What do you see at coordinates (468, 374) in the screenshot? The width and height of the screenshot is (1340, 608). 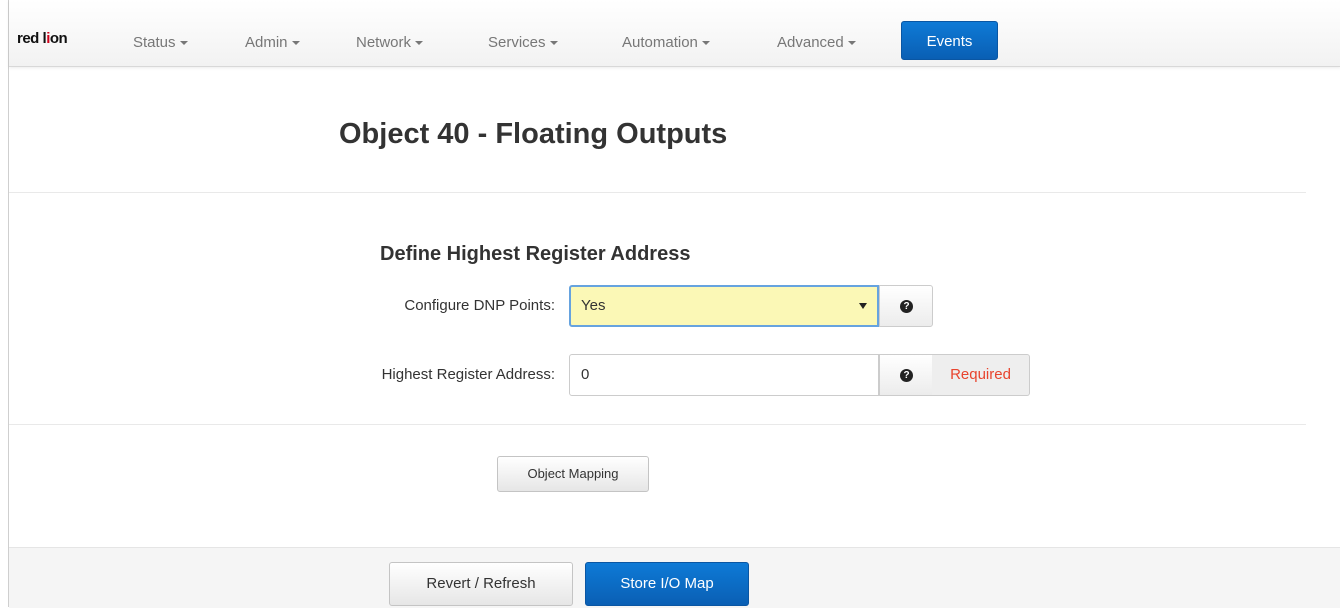 I see `highest-register-label: Highest Register Address:` at bounding box center [468, 374].